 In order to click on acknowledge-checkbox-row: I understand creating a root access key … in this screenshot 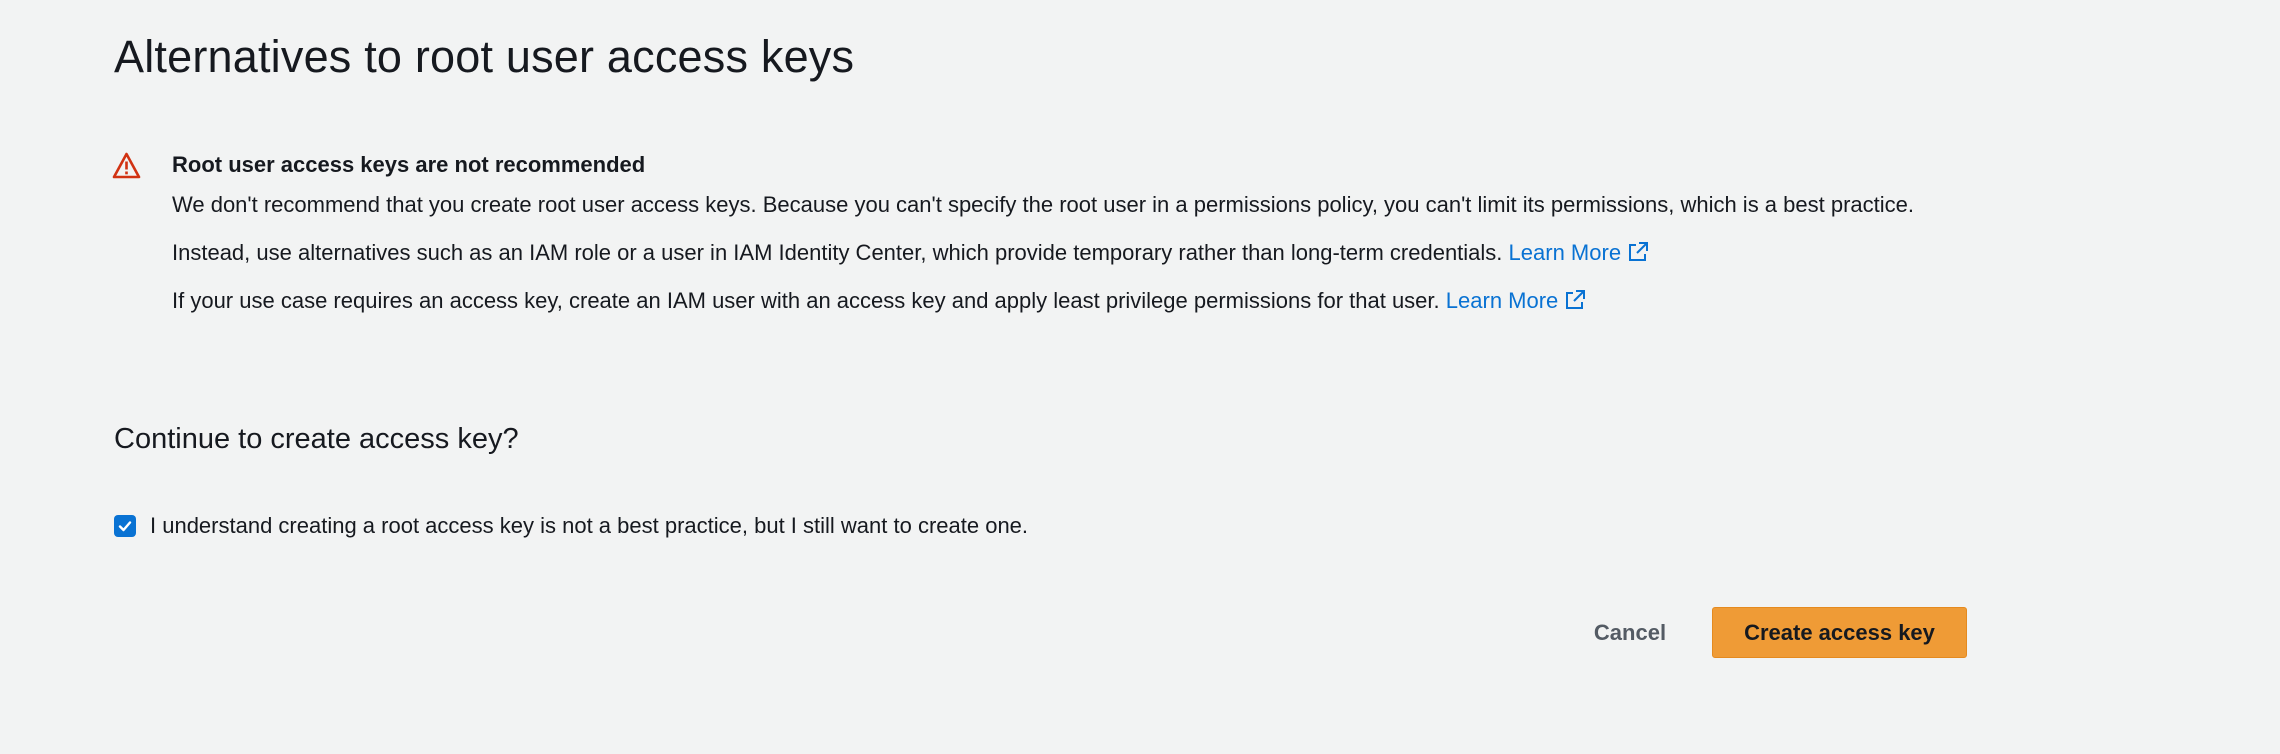, I will do `click(571, 526)`.